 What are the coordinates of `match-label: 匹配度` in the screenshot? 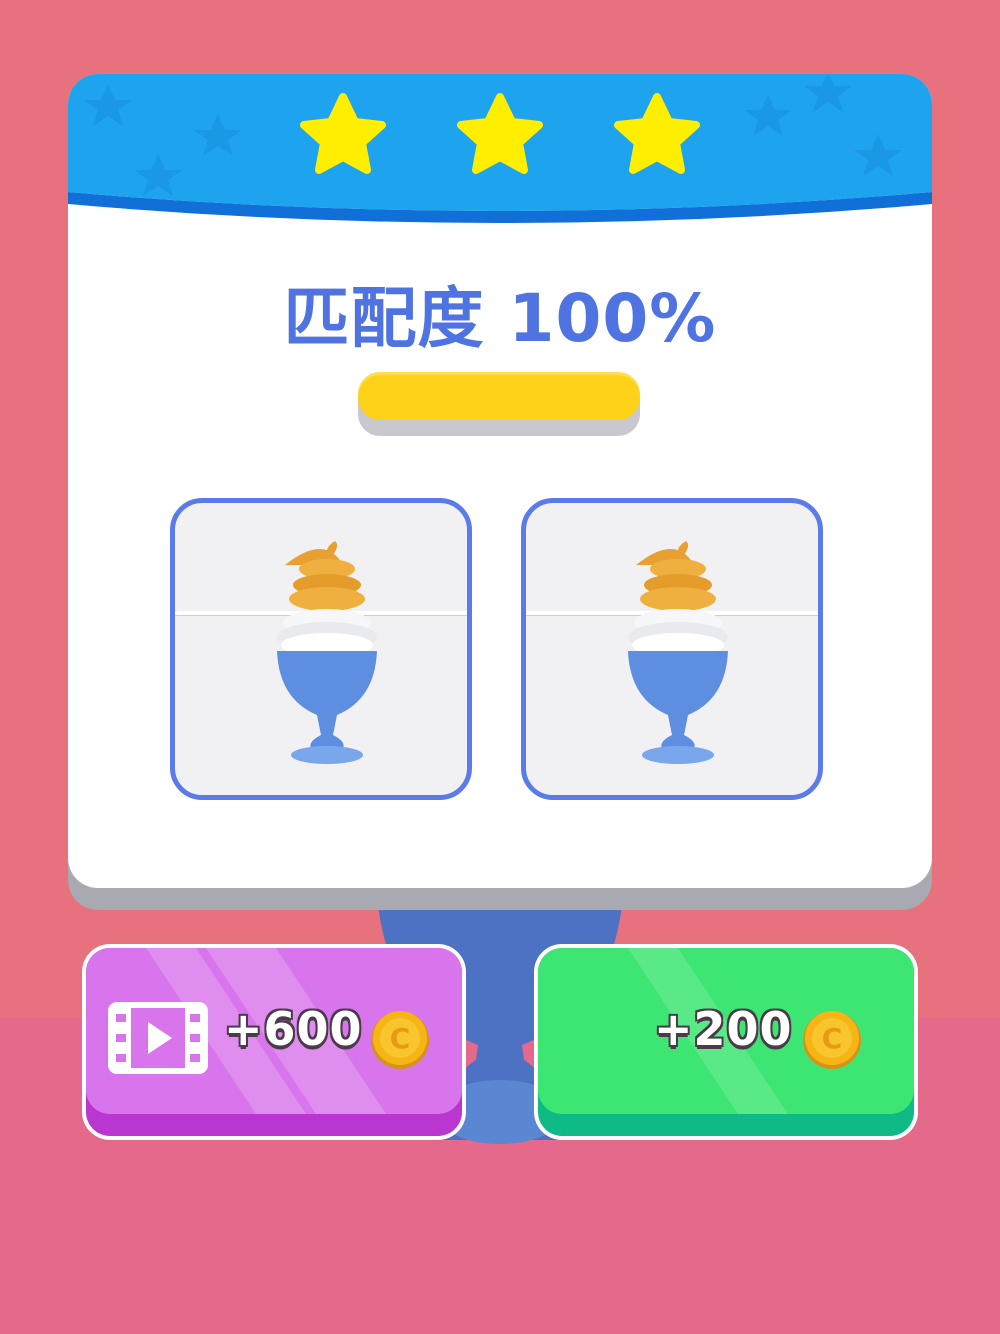 It's located at (384, 318).